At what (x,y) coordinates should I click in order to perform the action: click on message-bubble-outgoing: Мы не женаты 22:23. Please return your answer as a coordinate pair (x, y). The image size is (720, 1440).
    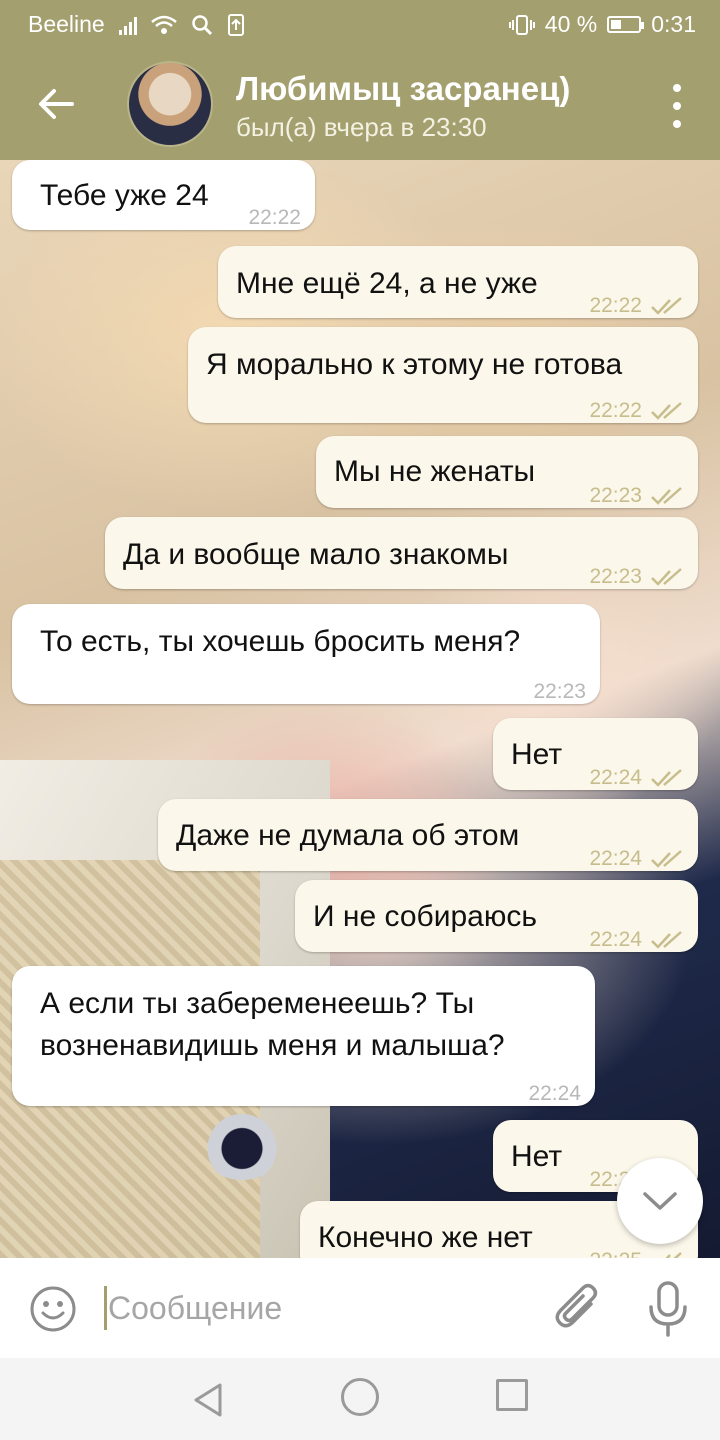
    Looking at the image, I should click on (507, 472).